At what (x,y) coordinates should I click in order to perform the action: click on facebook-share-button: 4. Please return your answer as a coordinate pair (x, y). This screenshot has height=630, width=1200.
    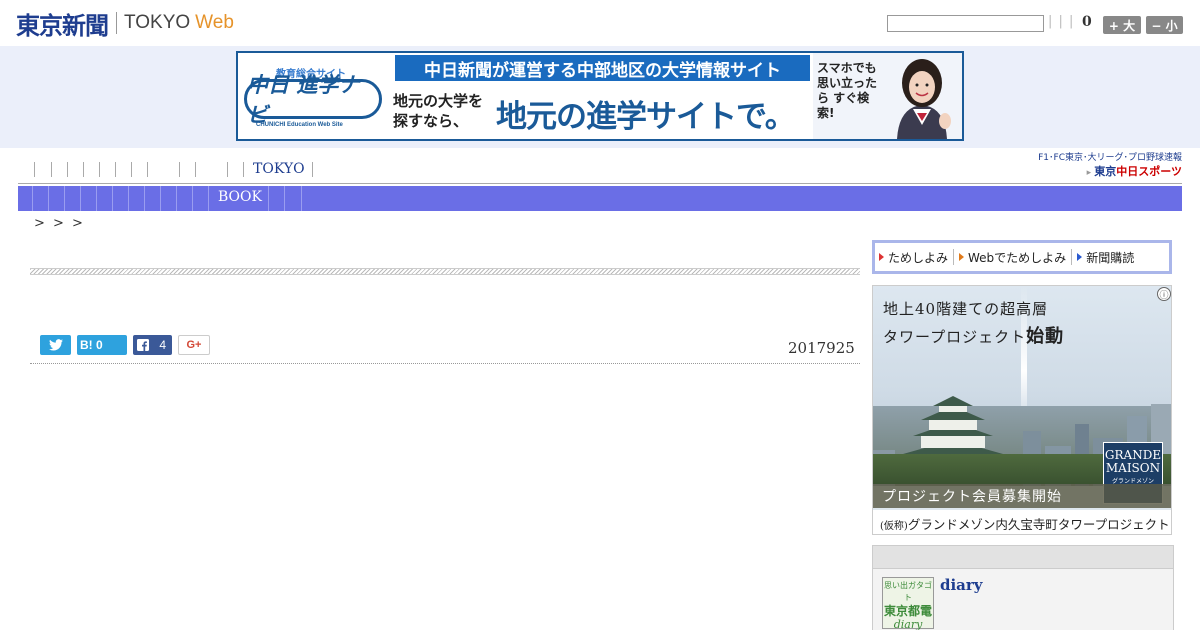
    Looking at the image, I should click on (152, 345).